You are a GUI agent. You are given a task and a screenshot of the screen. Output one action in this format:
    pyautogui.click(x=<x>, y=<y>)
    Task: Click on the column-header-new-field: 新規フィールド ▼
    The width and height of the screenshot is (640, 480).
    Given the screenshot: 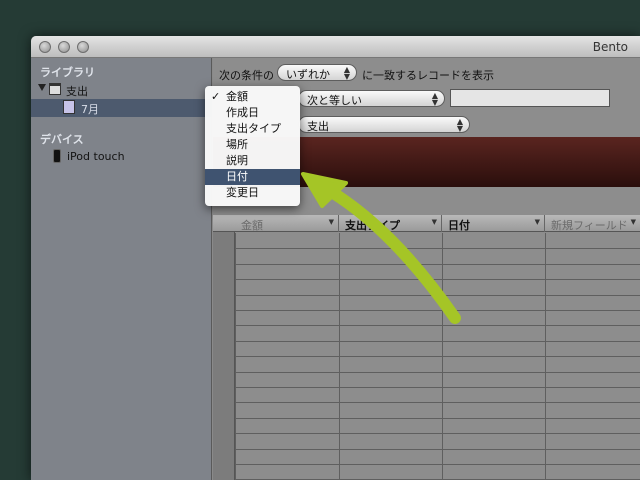 What is the action you would take?
    pyautogui.click(x=592, y=223)
    